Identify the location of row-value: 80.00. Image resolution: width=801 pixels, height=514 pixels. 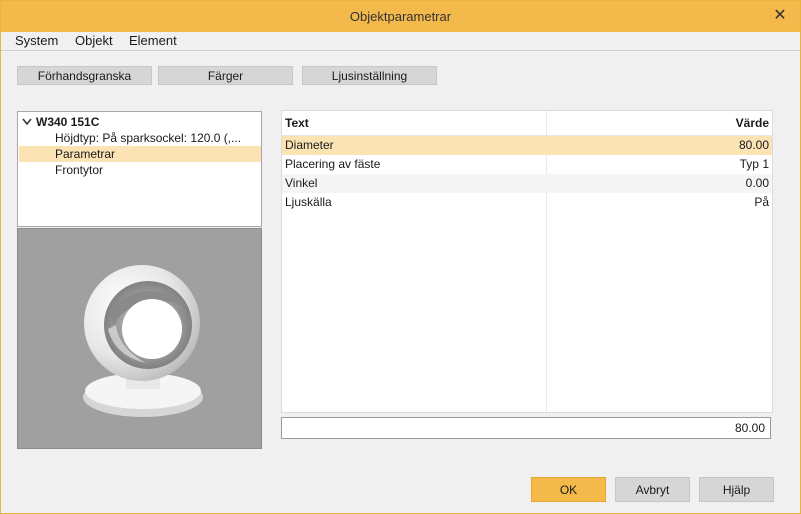
(753, 145).